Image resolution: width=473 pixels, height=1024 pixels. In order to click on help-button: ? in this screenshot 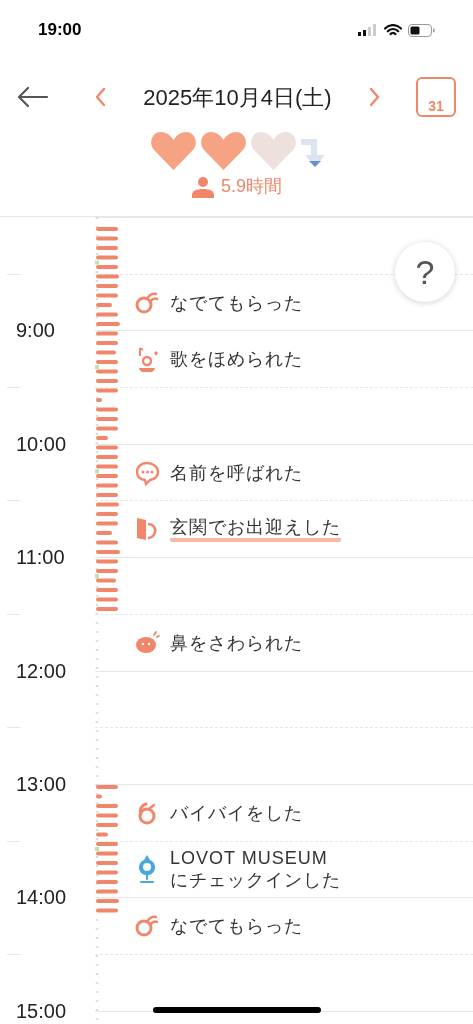, I will do `click(425, 272)`.